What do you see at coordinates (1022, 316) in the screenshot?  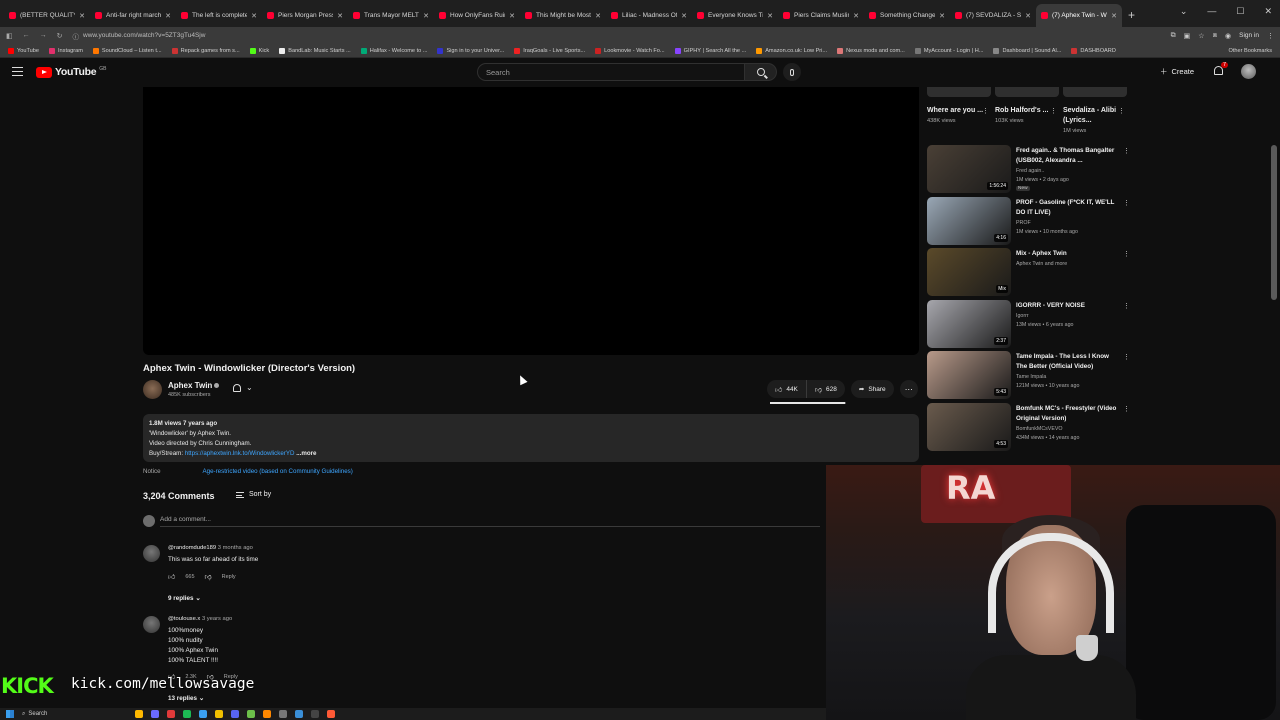 I see `recommended-channel: Igorrr` at bounding box center [1022, 316].